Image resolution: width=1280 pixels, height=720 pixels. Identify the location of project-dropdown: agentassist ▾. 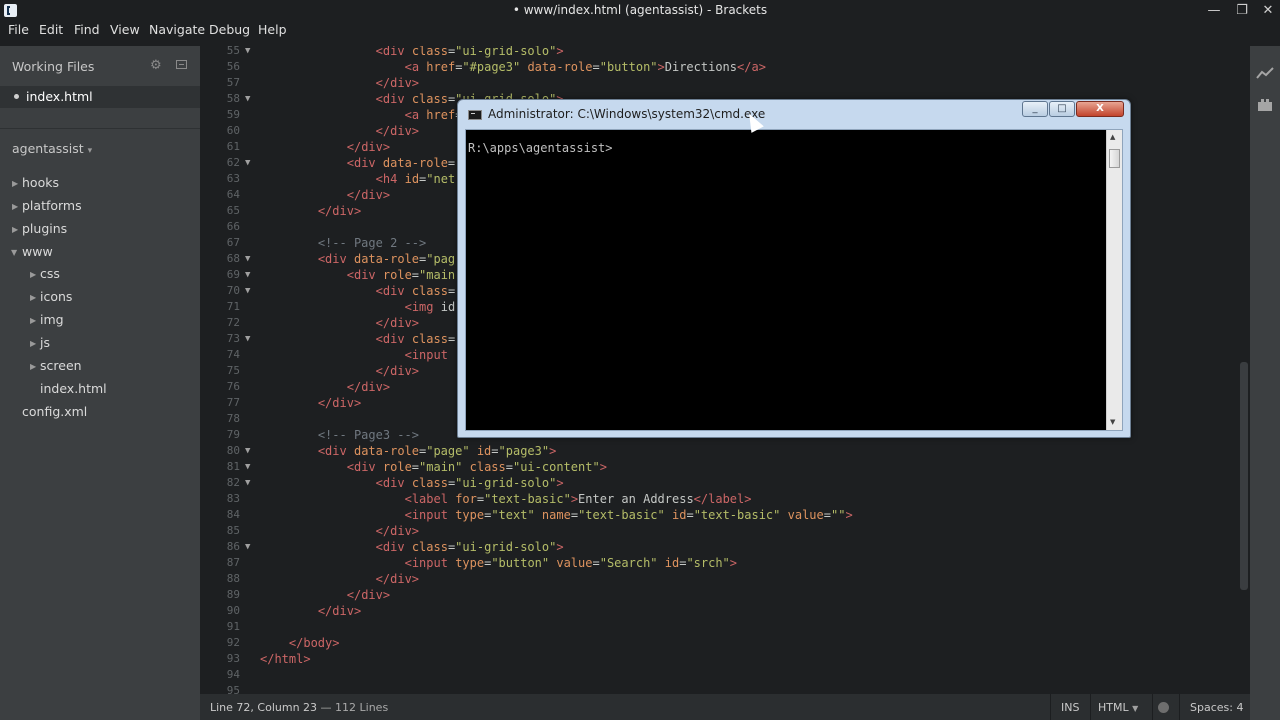
(52, 148).